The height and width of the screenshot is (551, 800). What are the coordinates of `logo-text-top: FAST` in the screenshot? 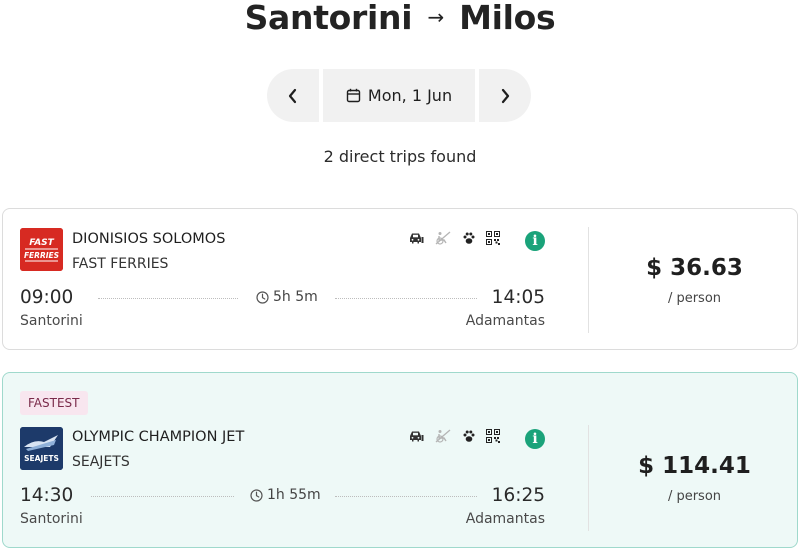 It's located at (41, 243).